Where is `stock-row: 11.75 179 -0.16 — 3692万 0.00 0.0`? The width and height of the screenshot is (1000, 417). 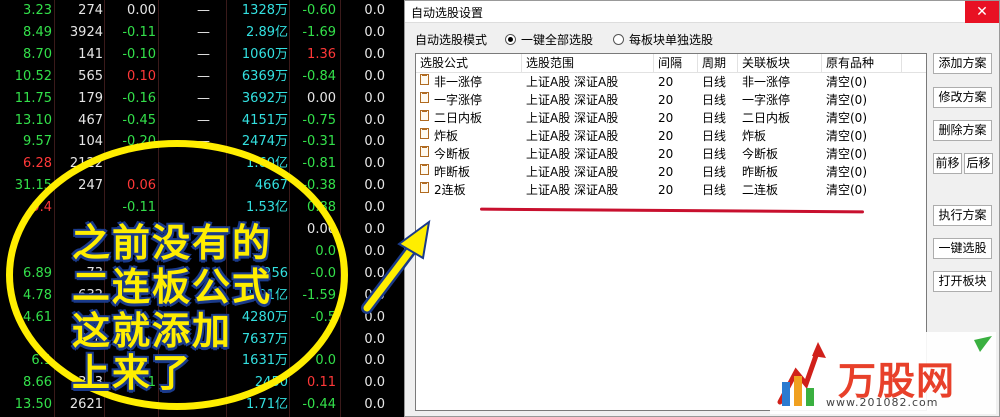
stock-row: 11.75 179 -0.16 — 3692万 0.00 0.0 is located at coordinates (204, 99).